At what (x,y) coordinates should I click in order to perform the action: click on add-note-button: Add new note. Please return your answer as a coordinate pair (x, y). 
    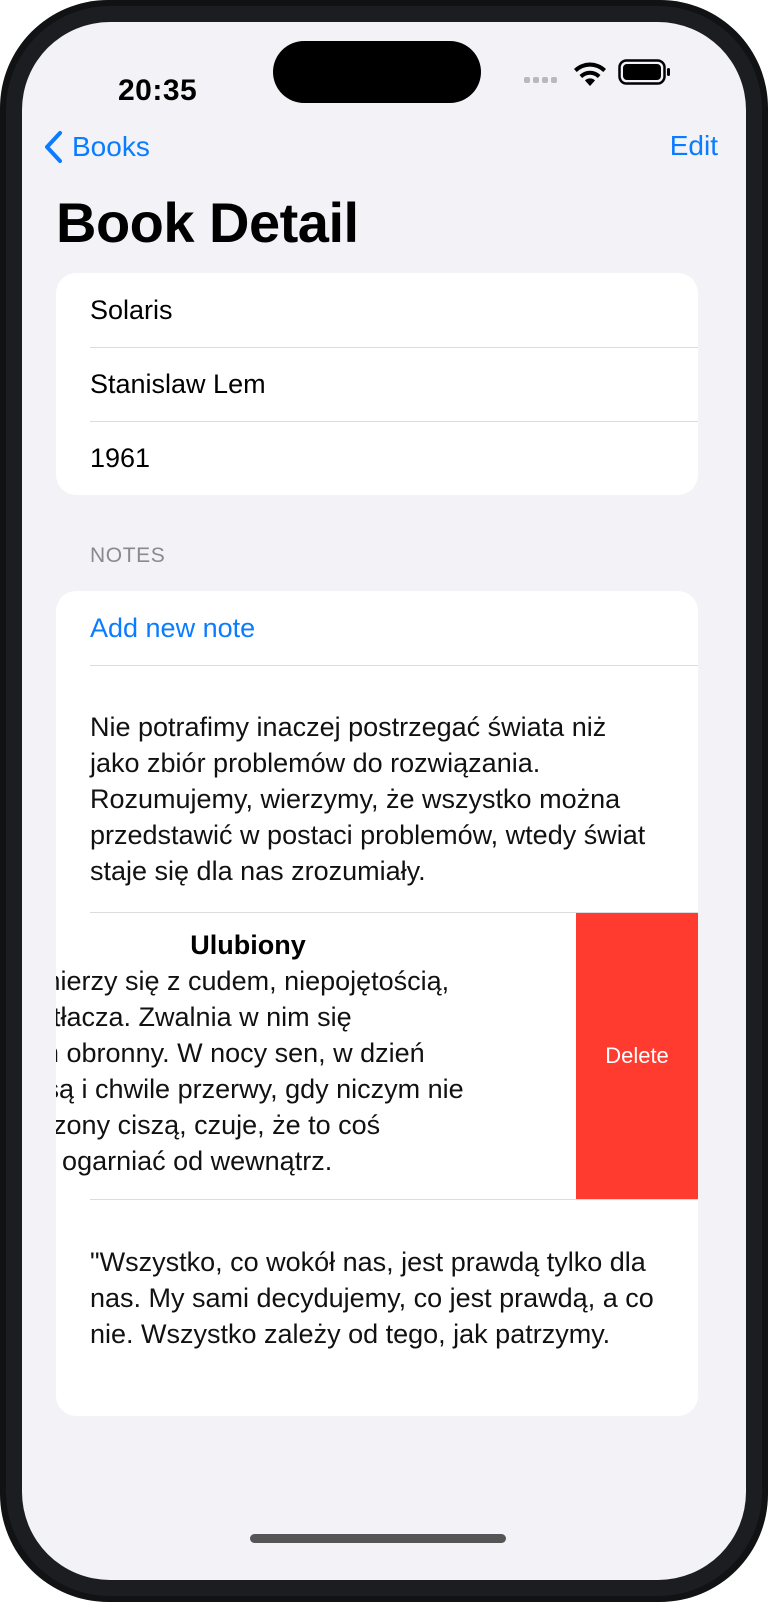
    Looking at the image, I should click on (172, 628).